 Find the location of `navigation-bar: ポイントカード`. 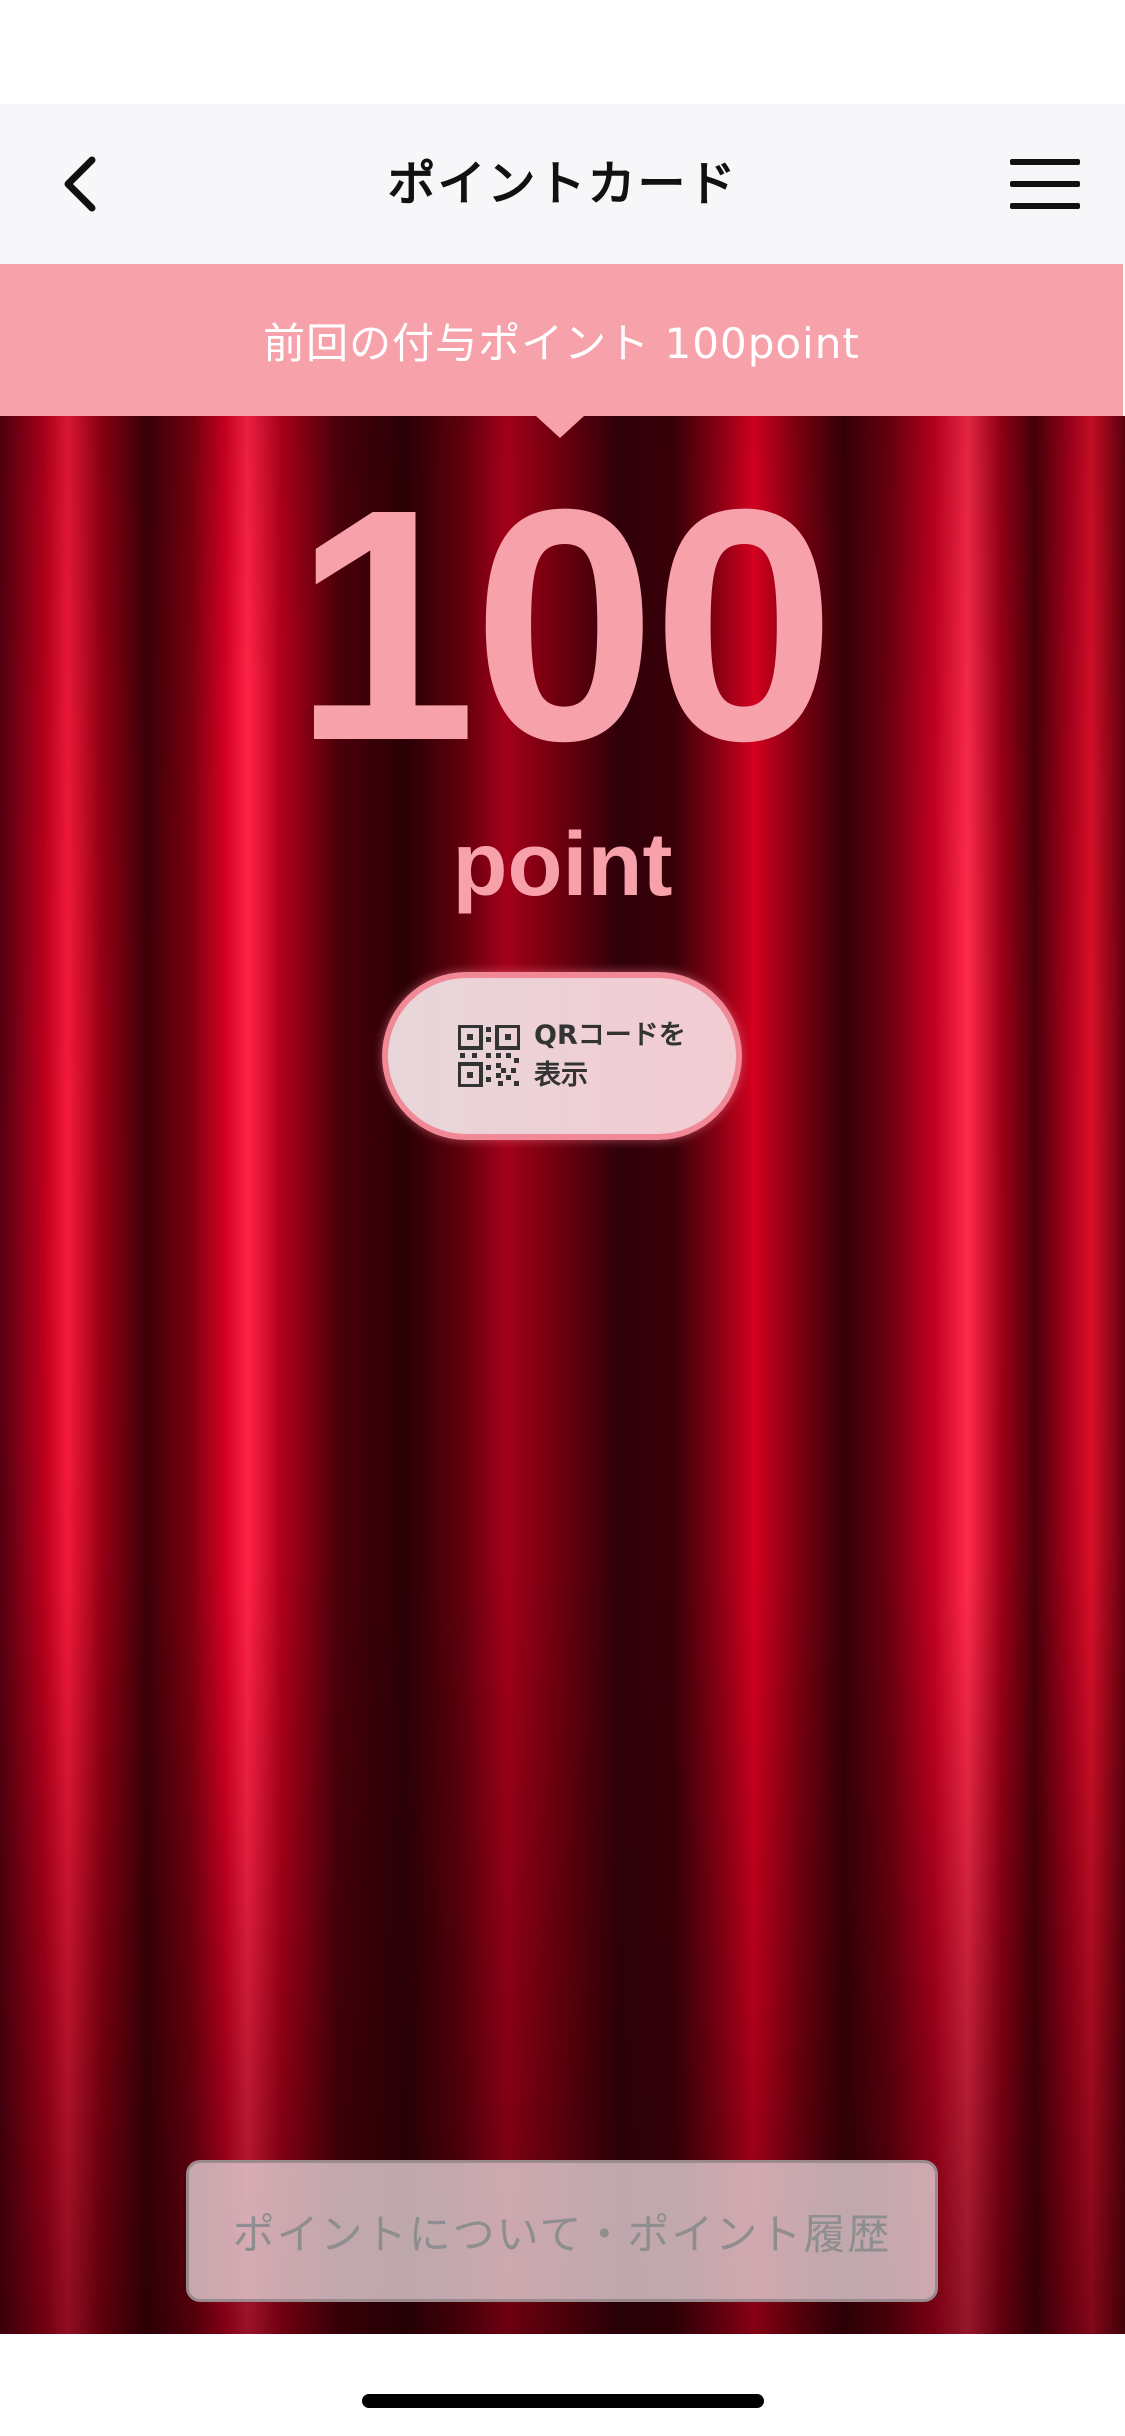

navigation-bar: ポイントカード is located at coordinates (562, 184).